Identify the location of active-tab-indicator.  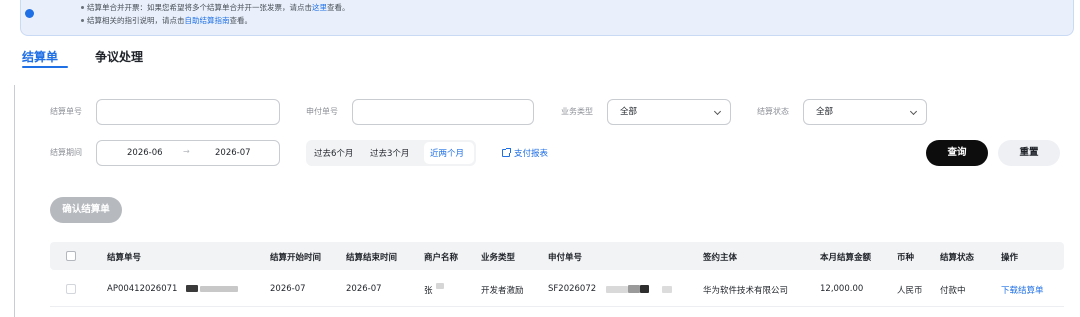
(45, 67).